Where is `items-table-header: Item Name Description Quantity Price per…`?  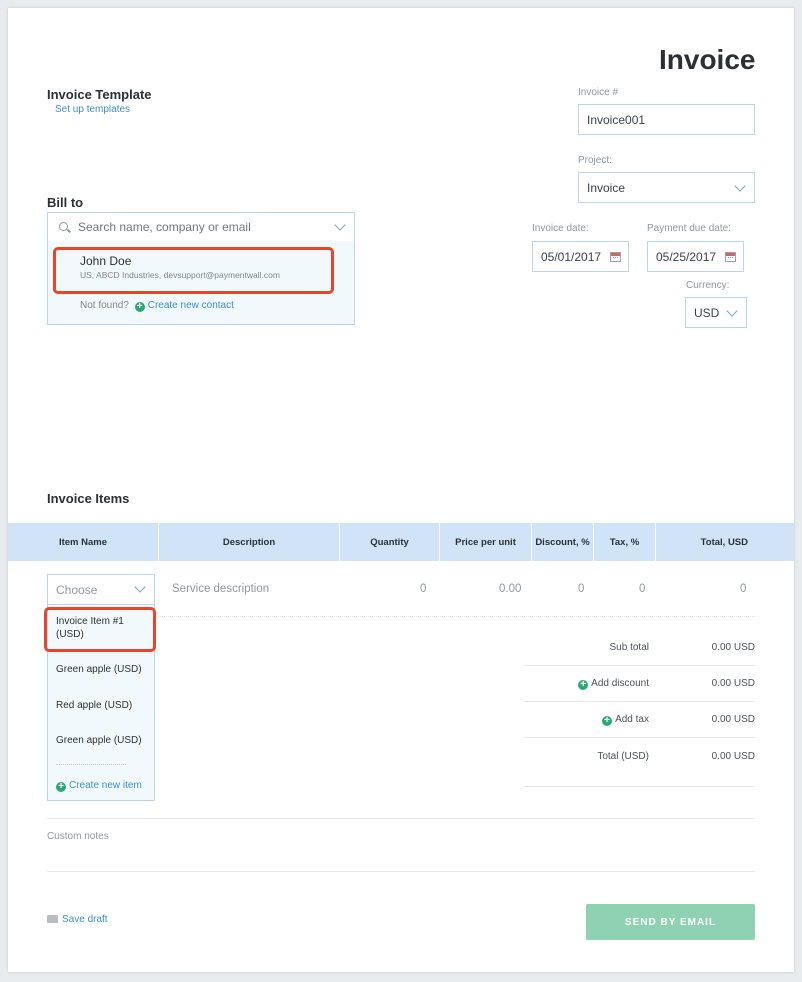
items-table-header: Item Name Description Quantity Price per… is located at coordinates (401, 542).